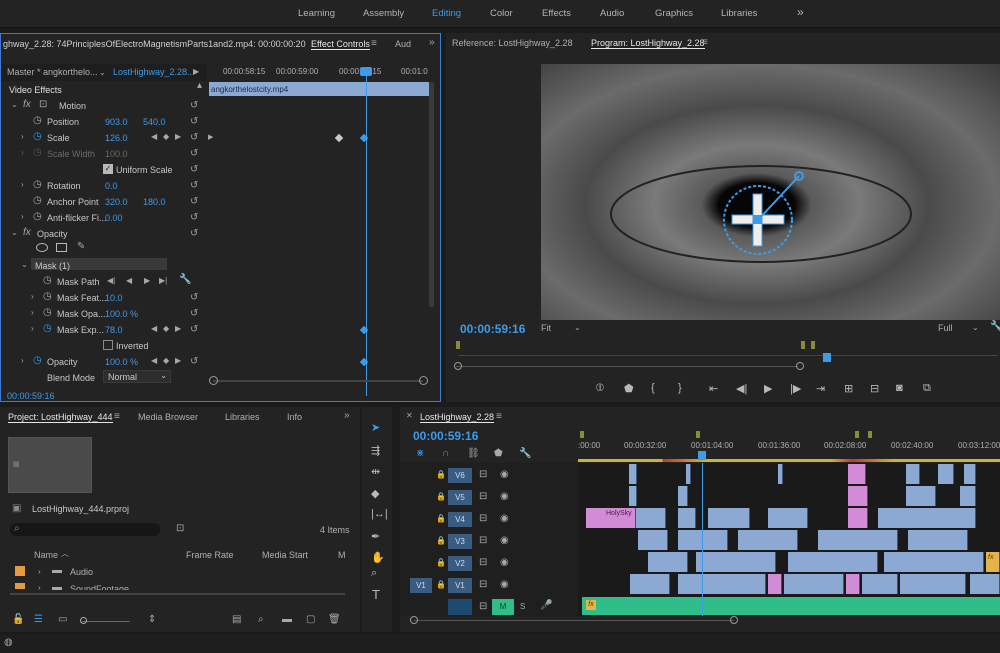  What do you see at coordinates (460, 497) in the screenshot?
I see `track-label-v5: V5` at bounding box center [460, 497].